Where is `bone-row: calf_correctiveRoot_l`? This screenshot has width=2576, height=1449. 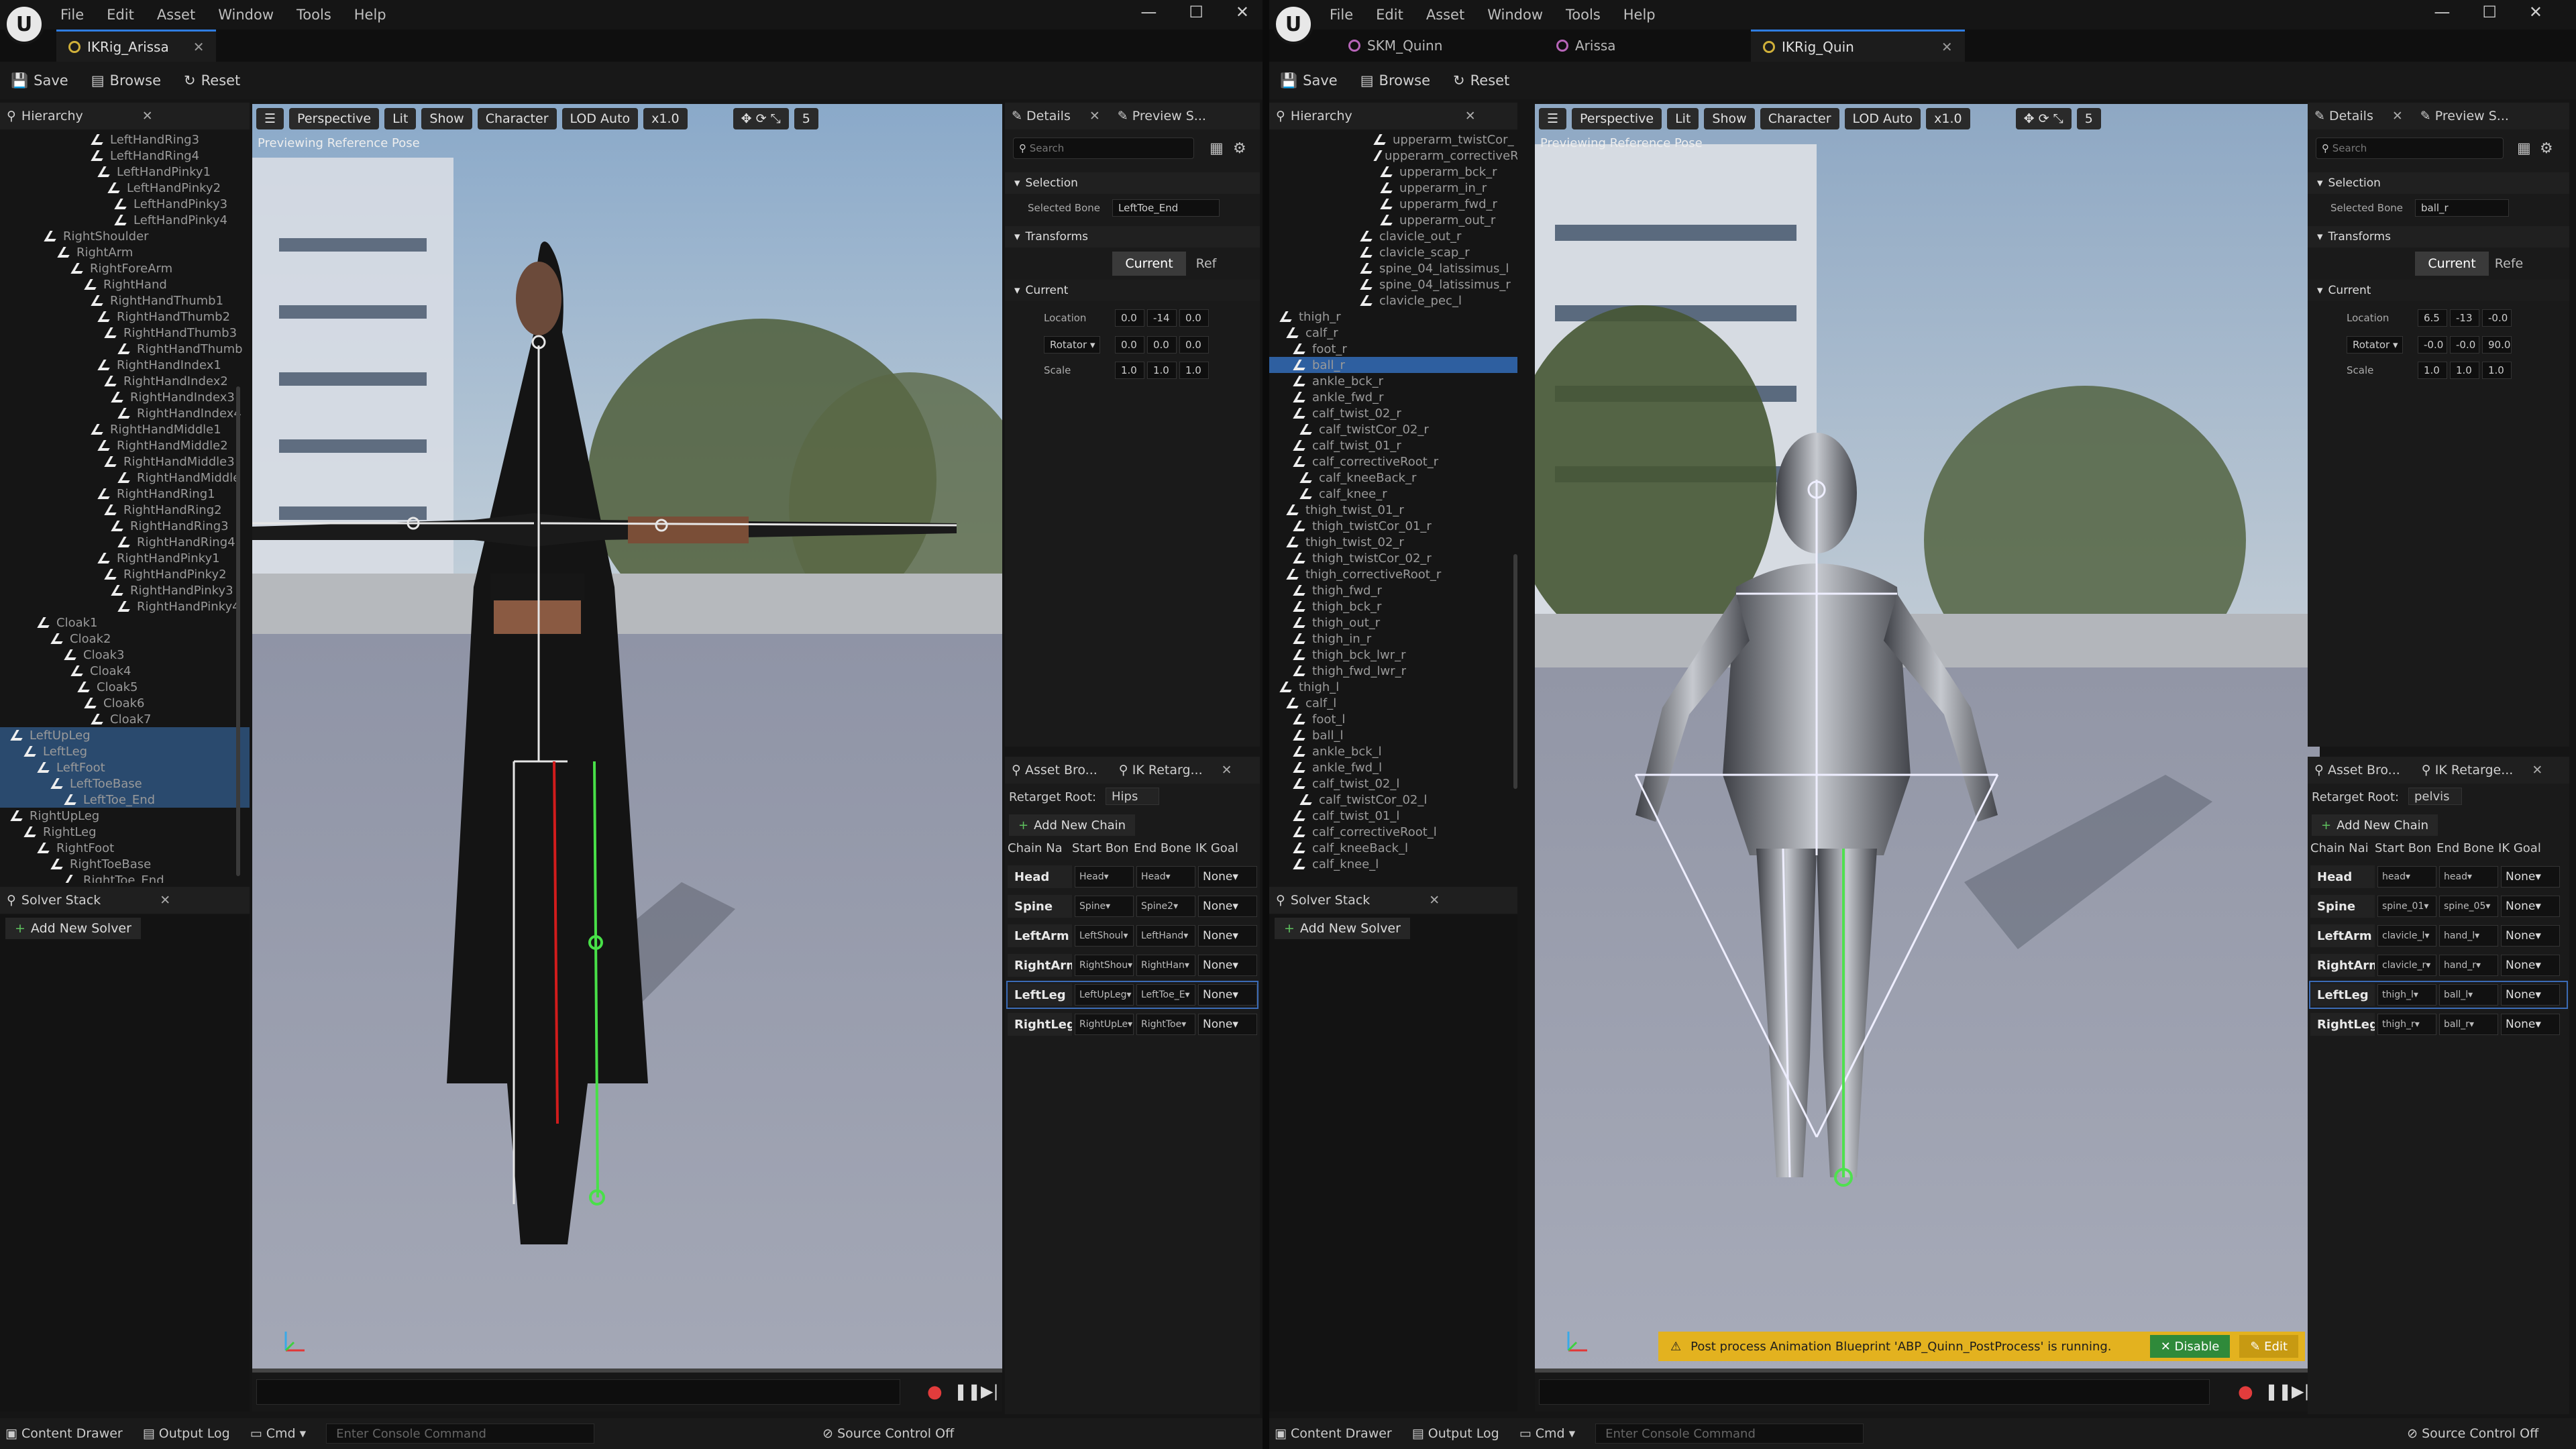 bone-row: calf_correctiveRoot_l is located at coordinates (1393, 832).